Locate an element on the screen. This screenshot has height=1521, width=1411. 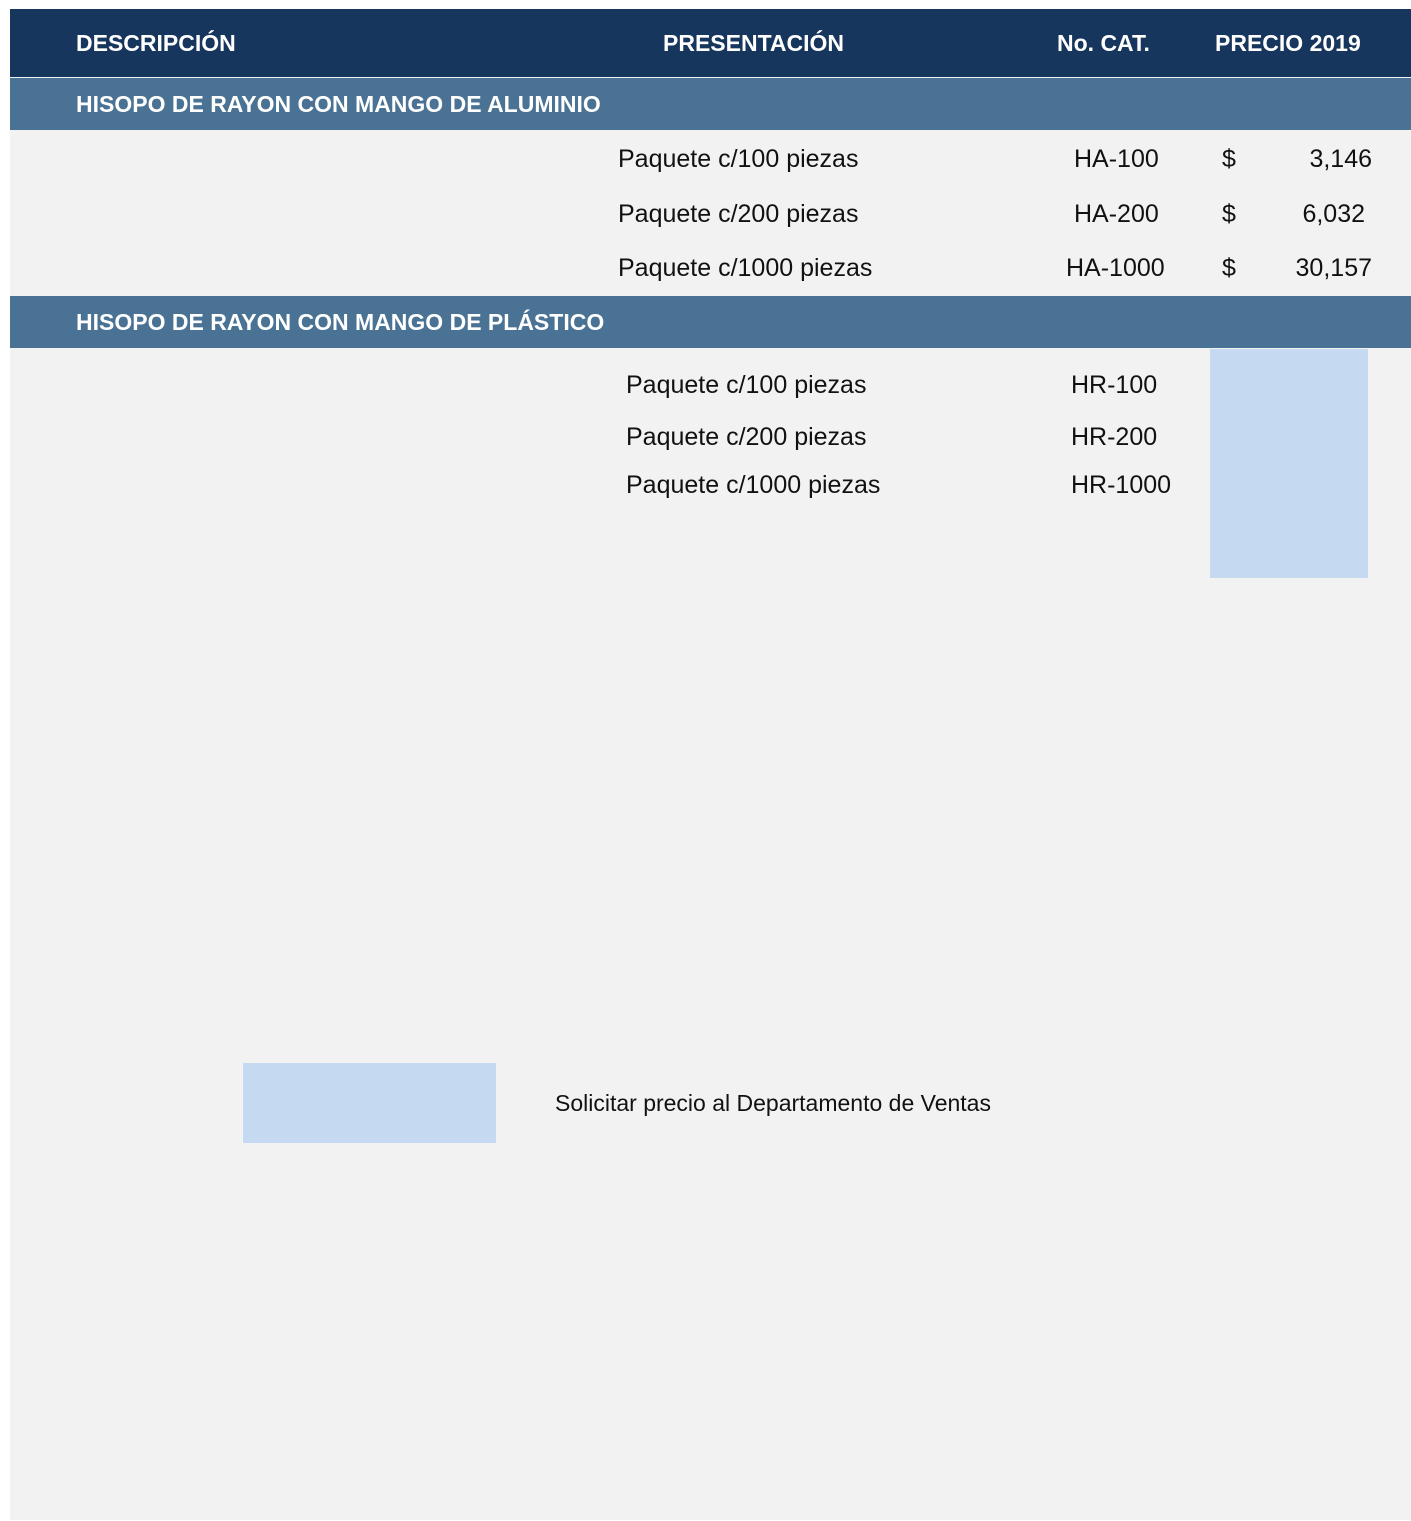
legend-swatch is located at coordinates (369, 1103).